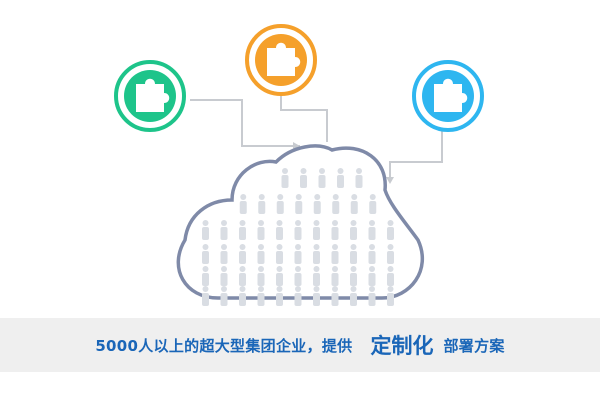 This screenshot has height=400, width=600. What do you see at coordinates (150, 96) in the screenshot?
I see `green-circle` at bounding box center [150, 96].